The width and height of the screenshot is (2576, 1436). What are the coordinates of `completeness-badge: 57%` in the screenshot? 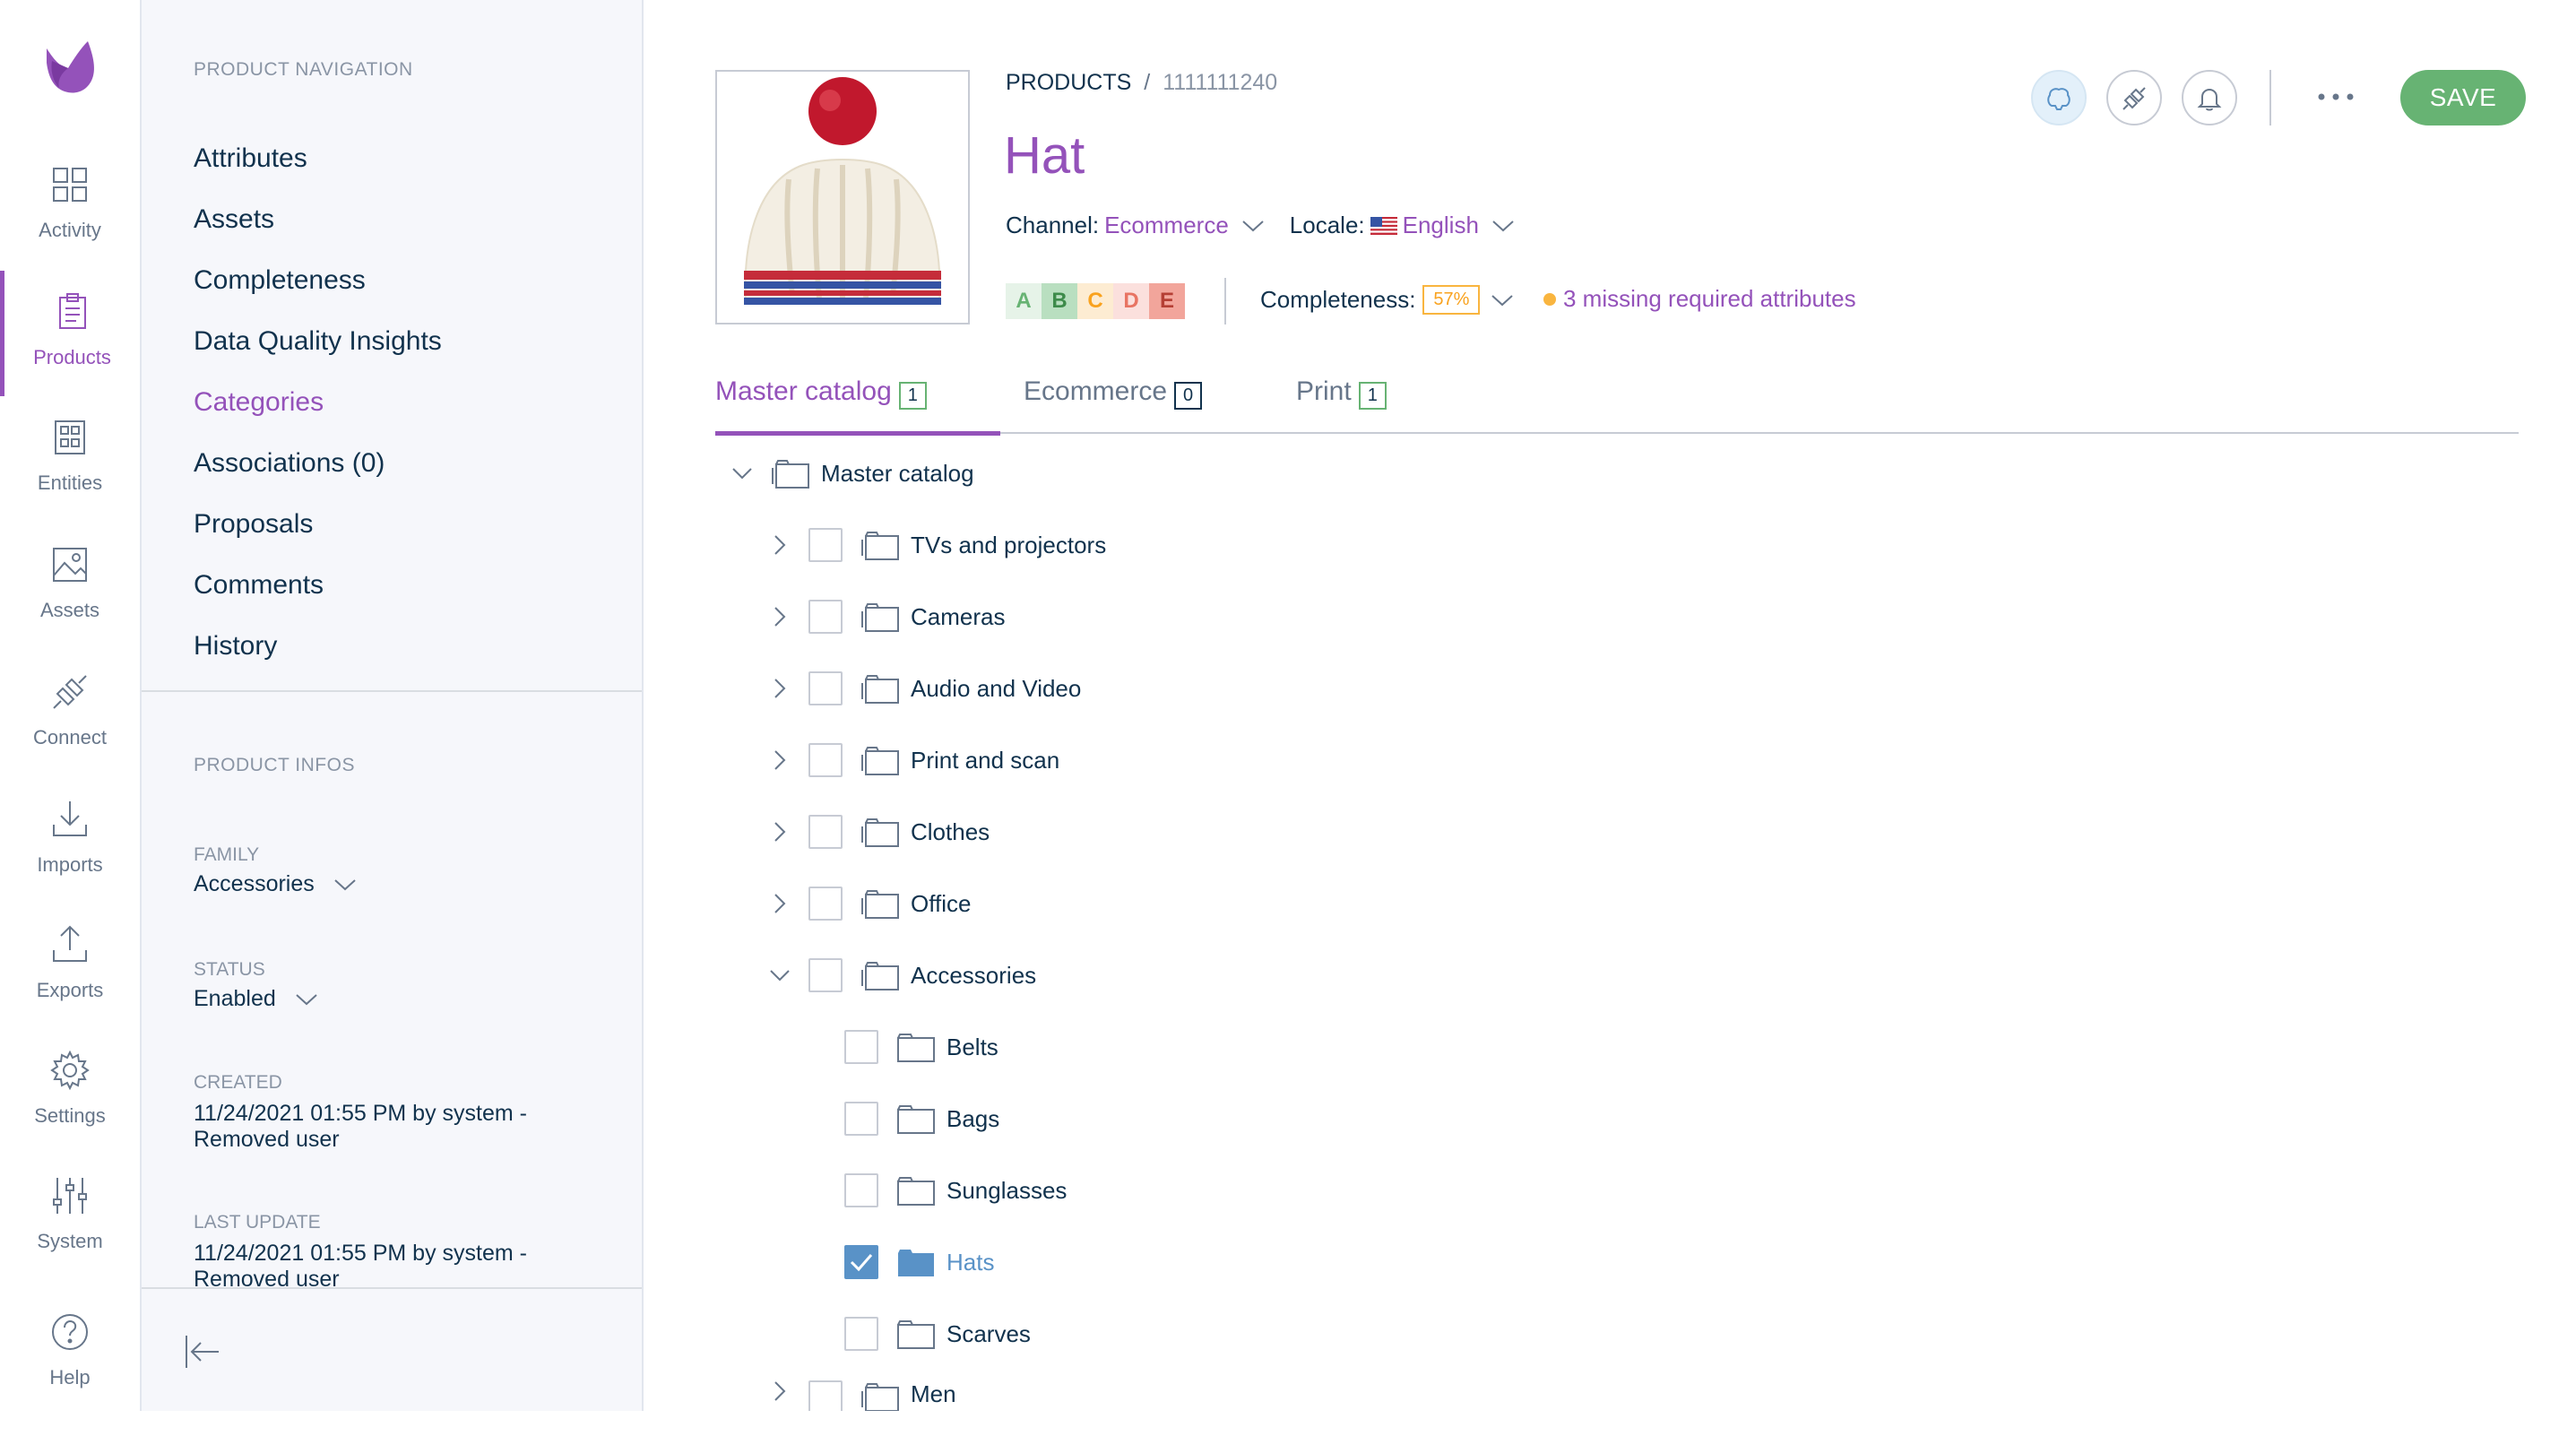 It's located at (1451, 300).